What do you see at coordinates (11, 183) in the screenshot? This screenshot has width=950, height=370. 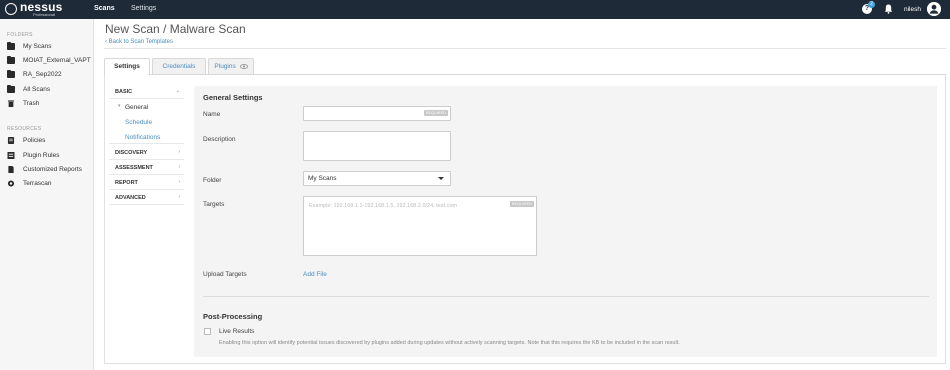 I see `terrascan-icon` at bounding box center [11, 183].